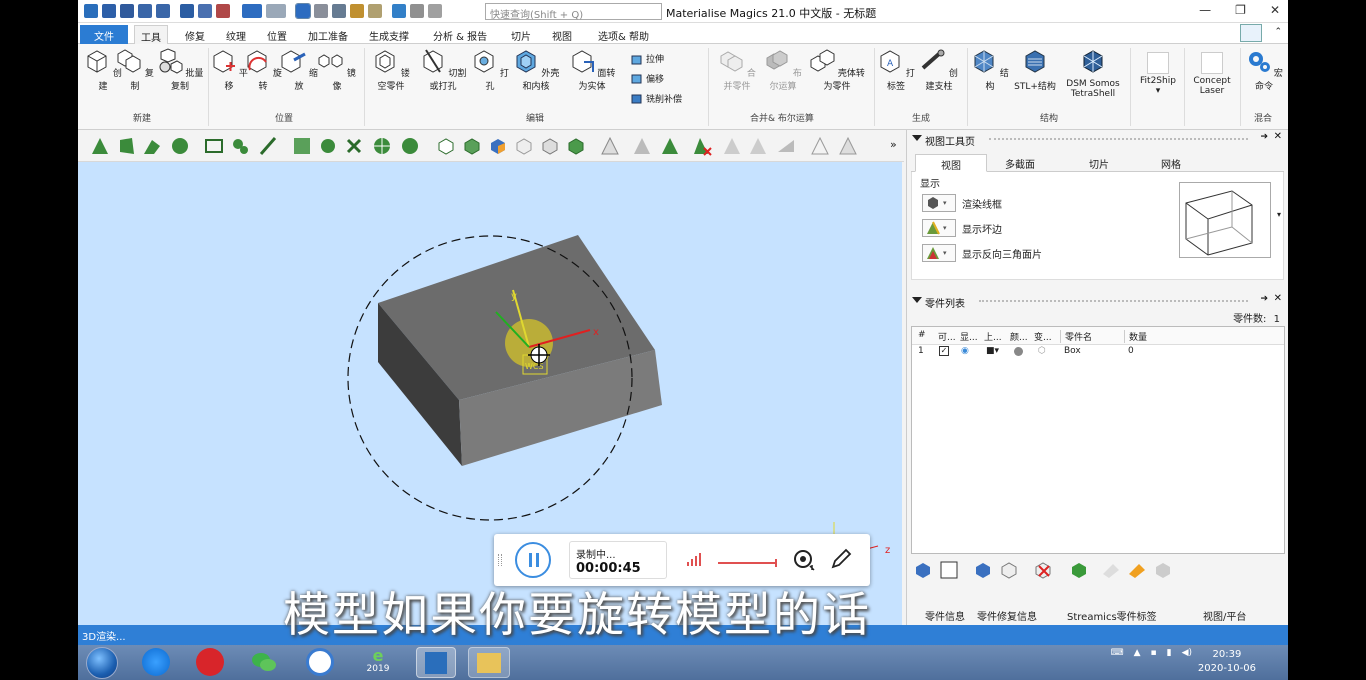 This screenshot has width=1366, height=680. What do you see at coordinates (982, 253) in the screenshot?
I see `show-inverted-triangles-row: ▾ 显示反向三角面片` at bounding box center [982, 253].